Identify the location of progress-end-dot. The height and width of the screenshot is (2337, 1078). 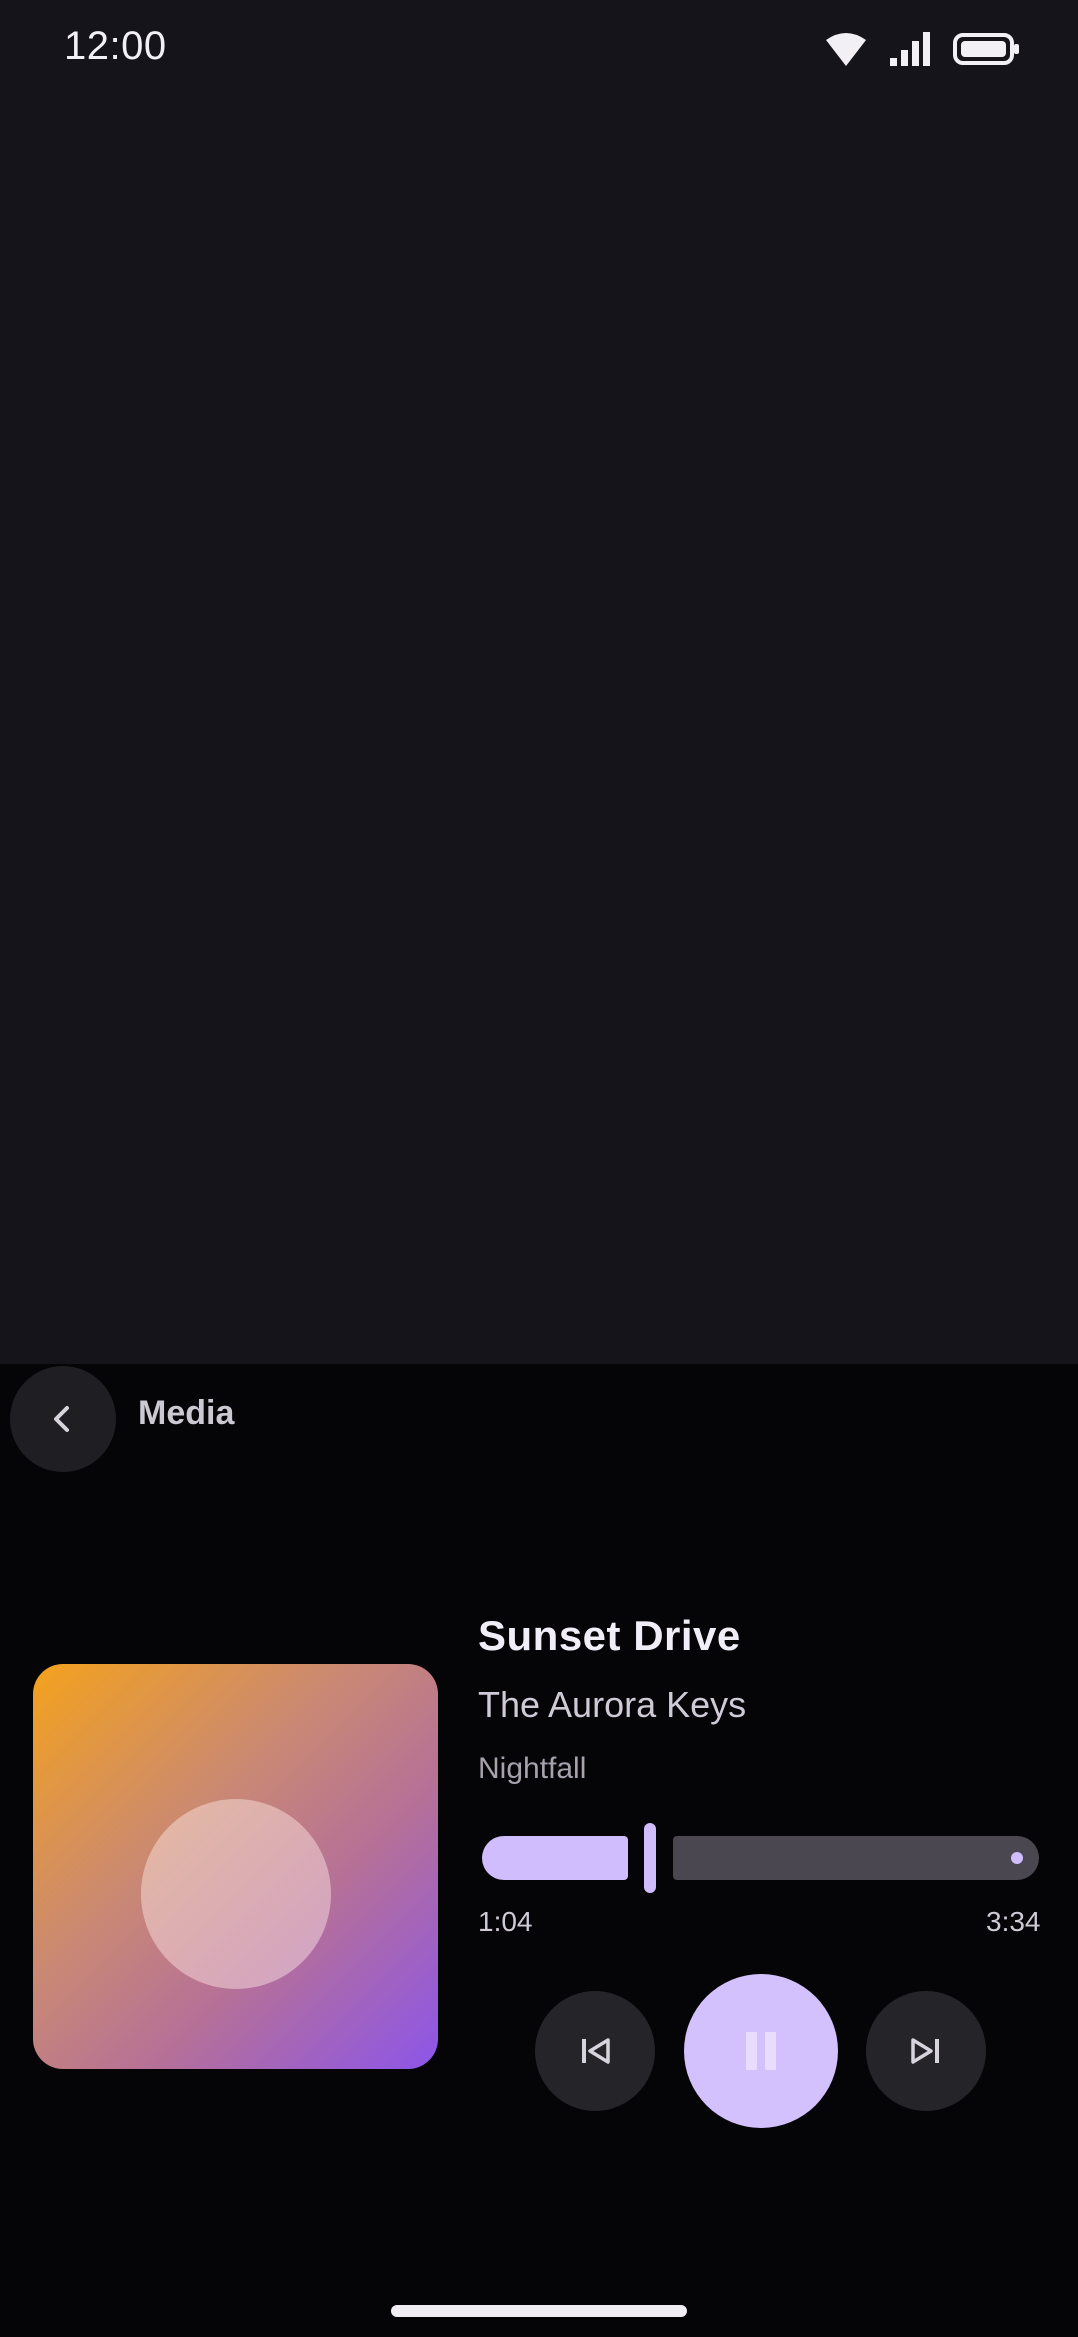
(1017, 1858).